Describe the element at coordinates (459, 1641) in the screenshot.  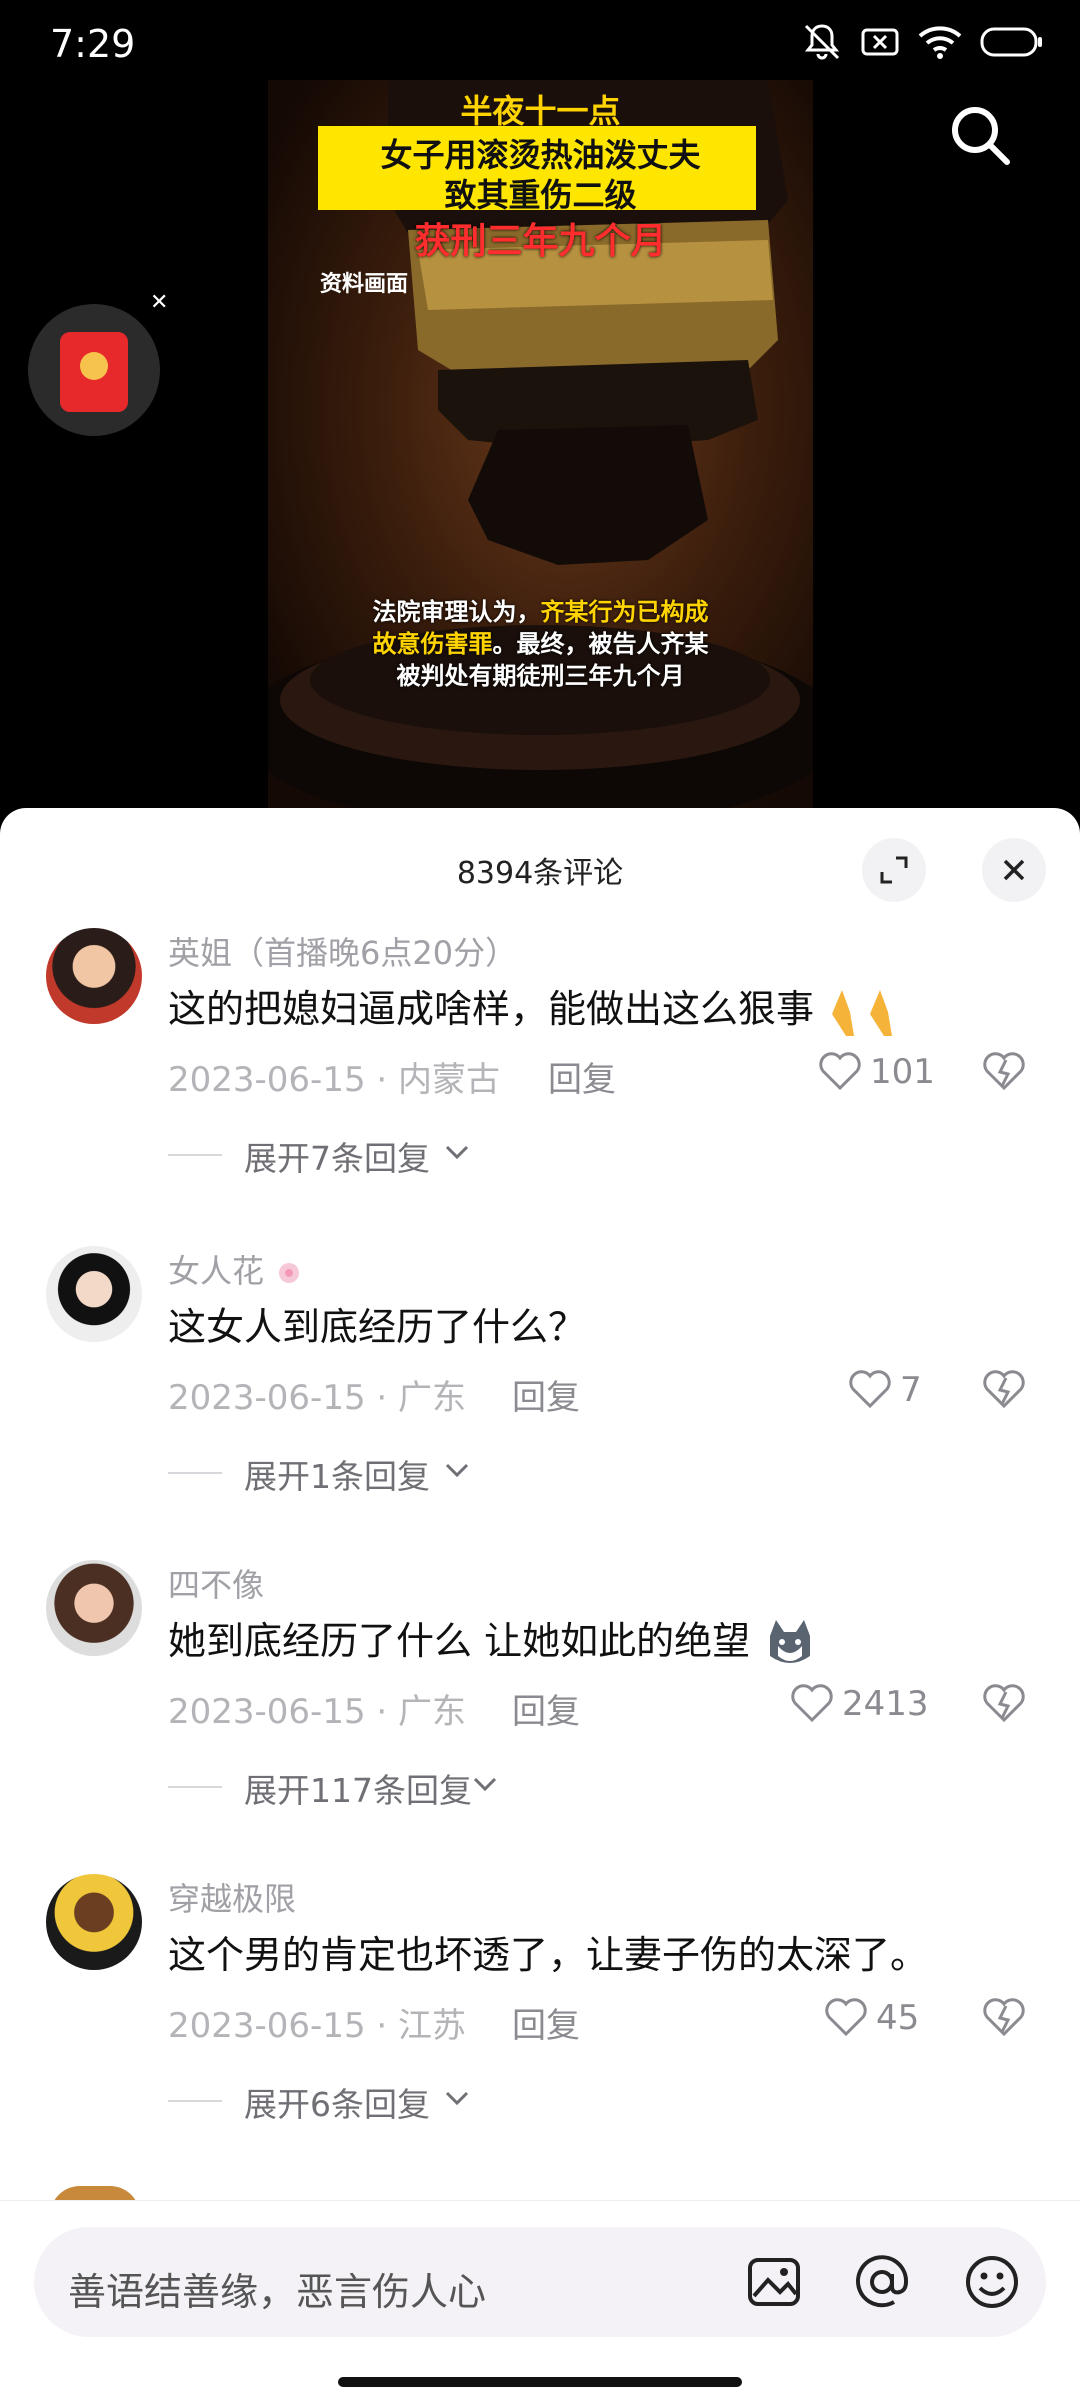
I see `comment-text-content: 她到底经历了什么 让她如此的绝望` at that location.